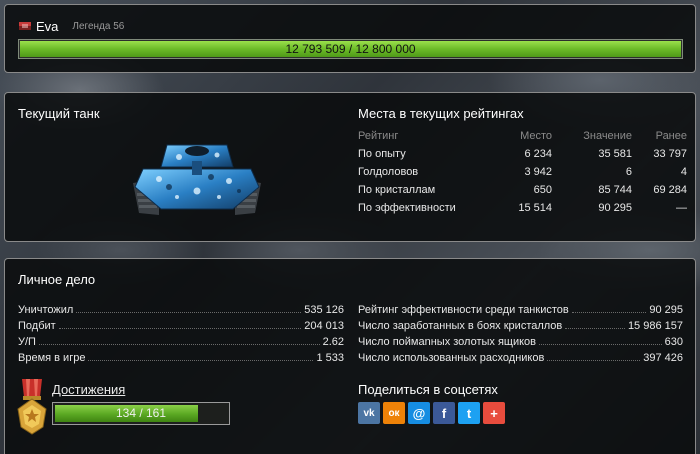  What do you see at coordinates (330, 358) in the screenshot?
I see `stat-value: 1 533` at bounding box center [330, 358].